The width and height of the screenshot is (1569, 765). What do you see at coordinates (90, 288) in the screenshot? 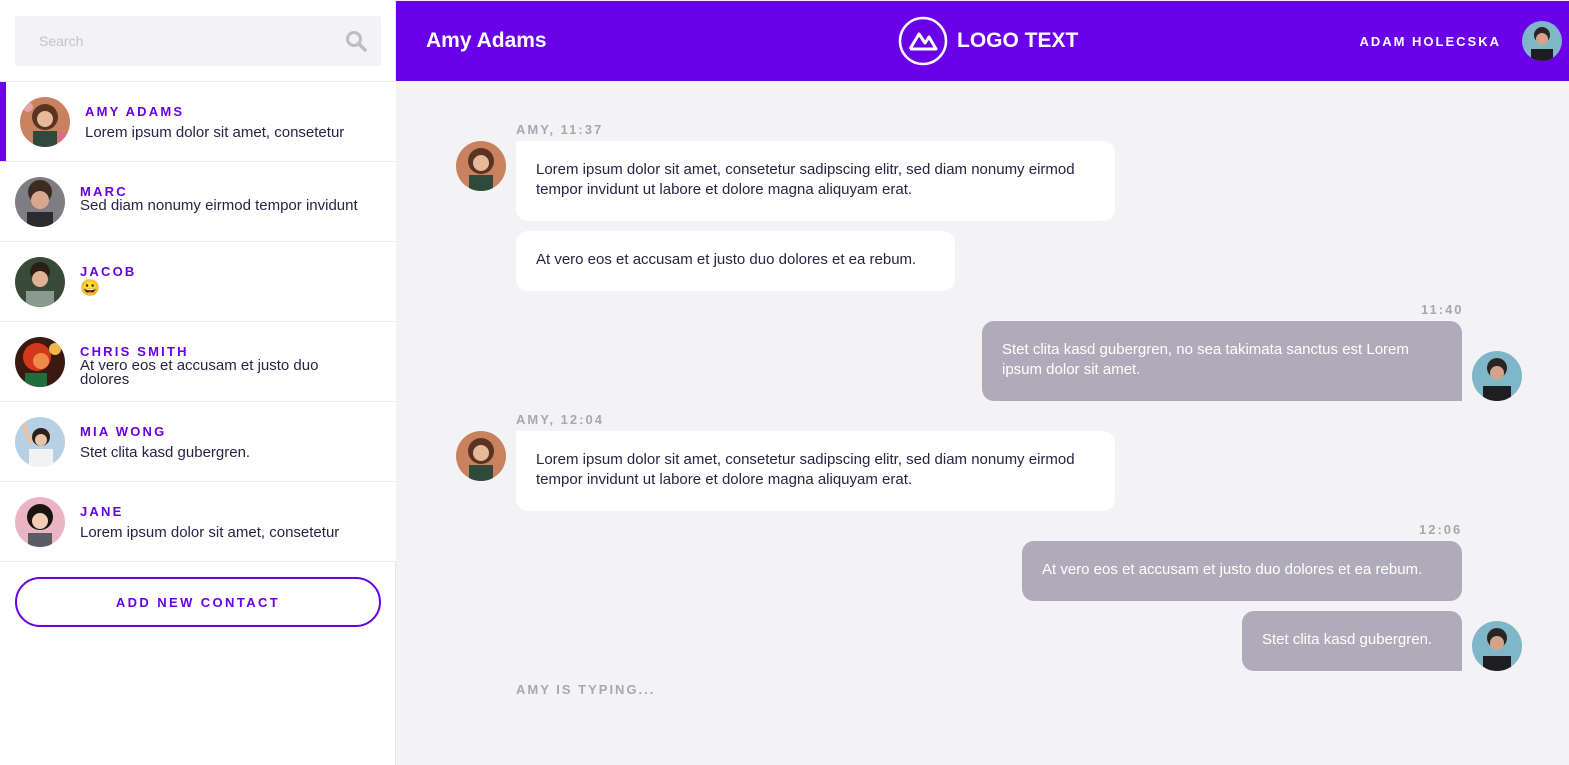
I see `contact-last-message: 😀` at bounding box center [90, 288].